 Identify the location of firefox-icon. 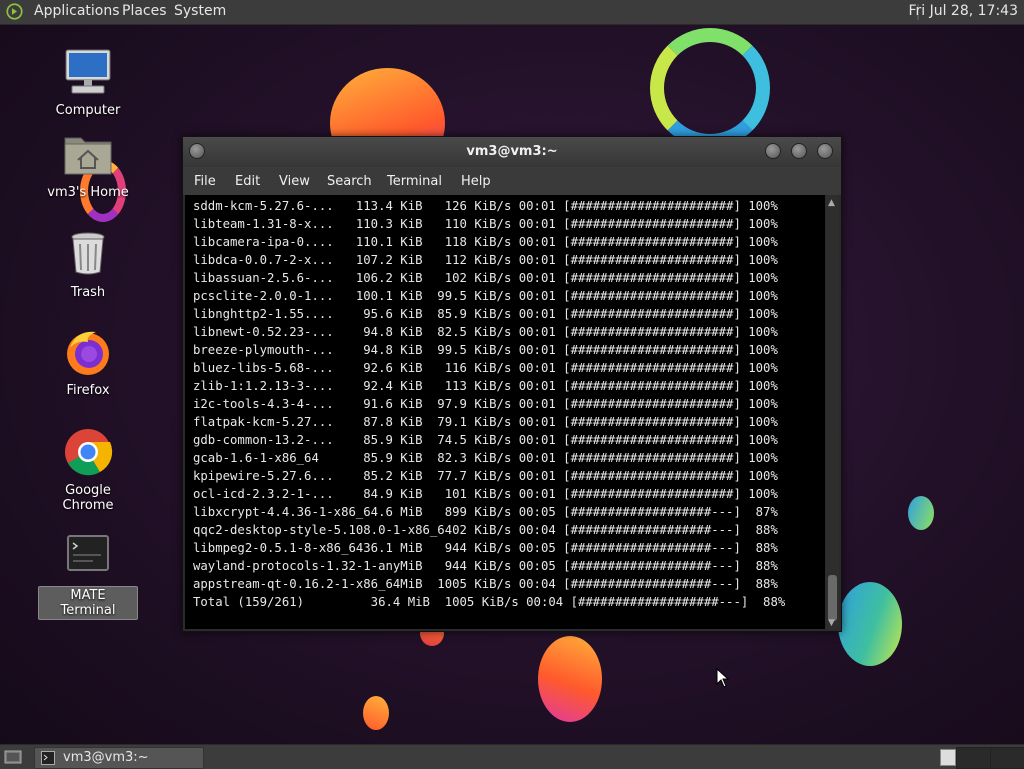
(88, 352).